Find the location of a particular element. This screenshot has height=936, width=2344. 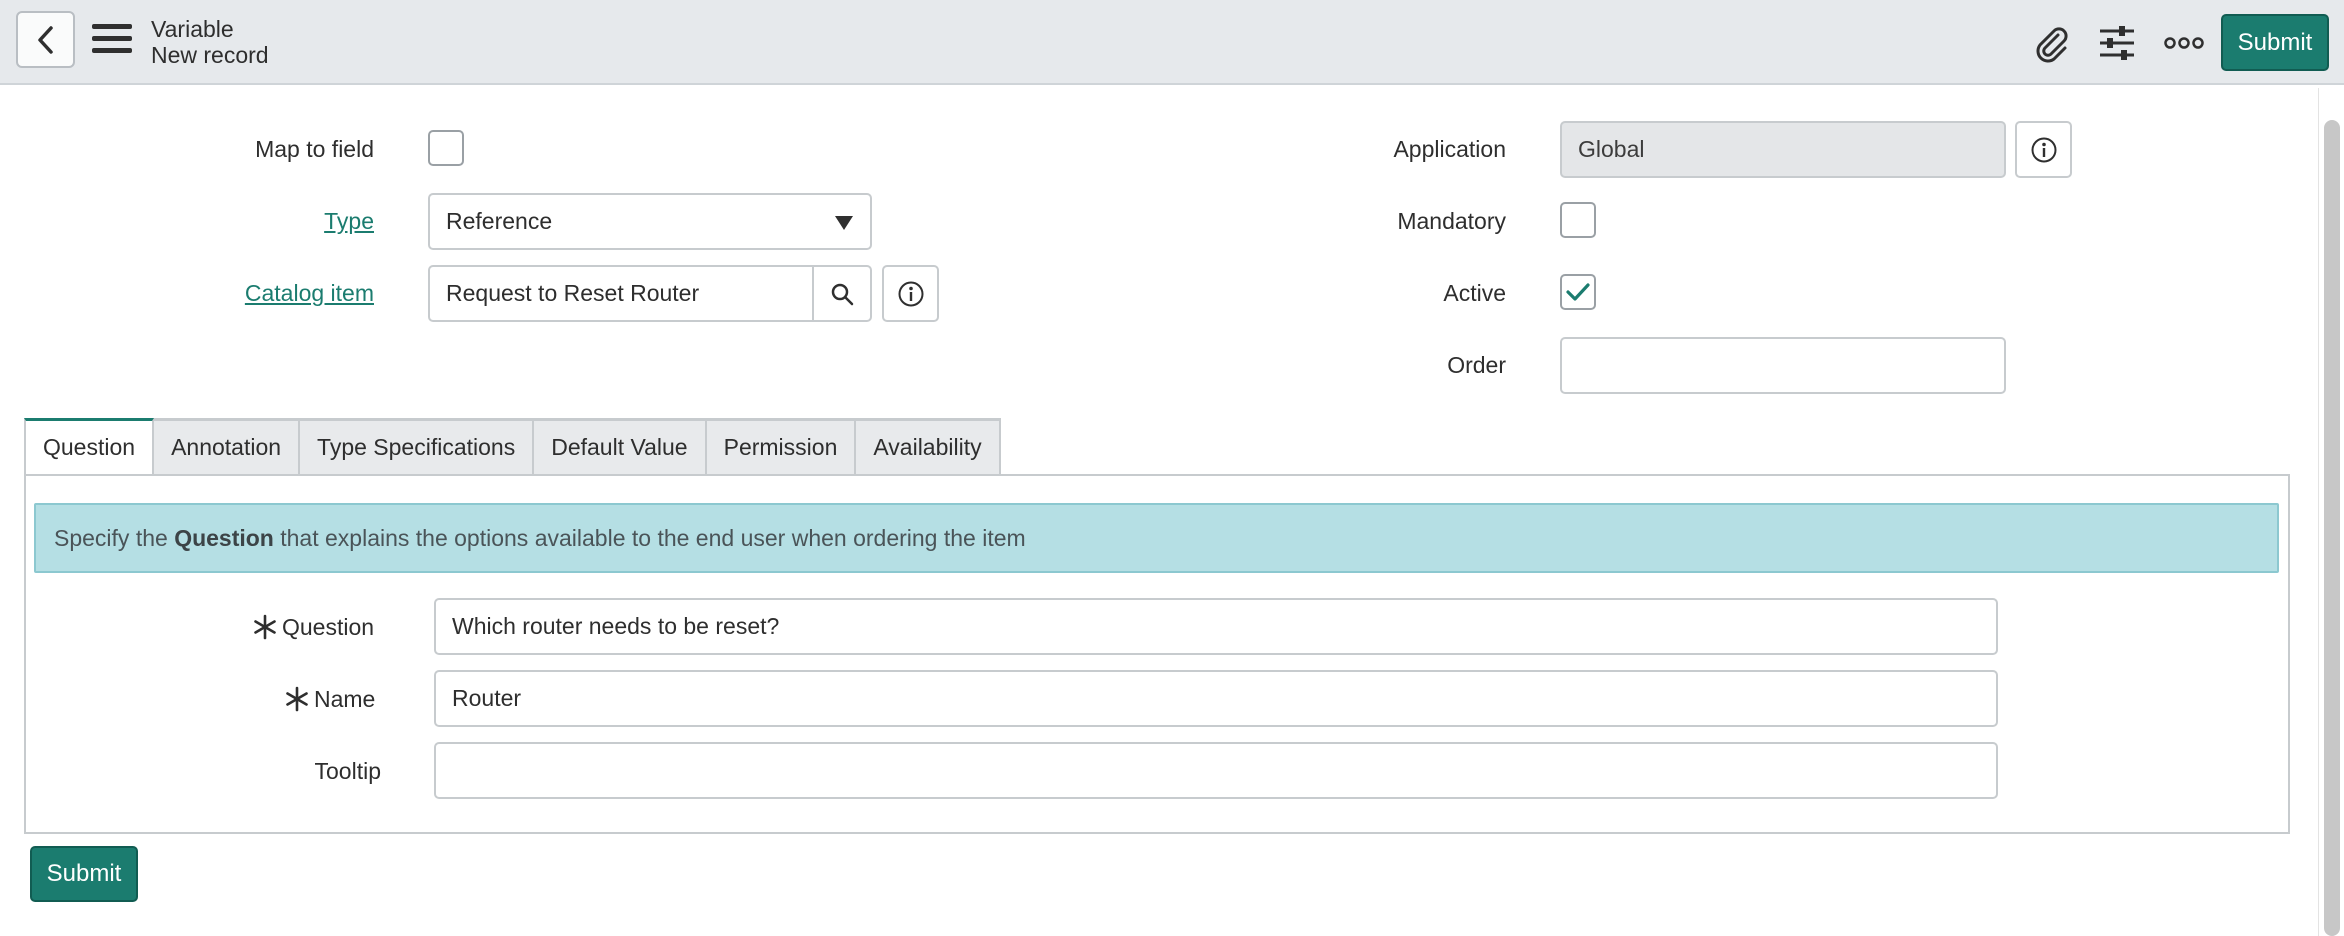

type-label-link: Type is located at coordinates (277, 221).